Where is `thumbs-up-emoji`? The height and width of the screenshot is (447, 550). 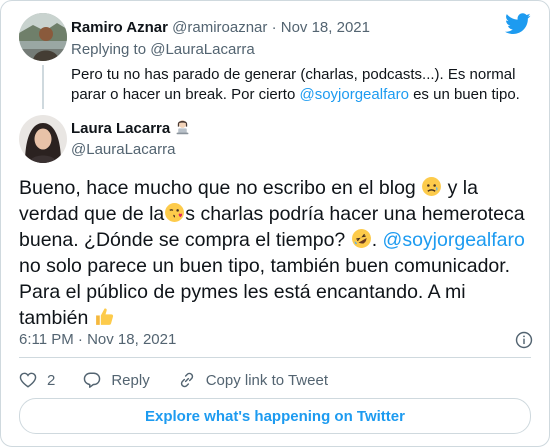
thumbs-up-emoji is located at coordinates (104, 316).